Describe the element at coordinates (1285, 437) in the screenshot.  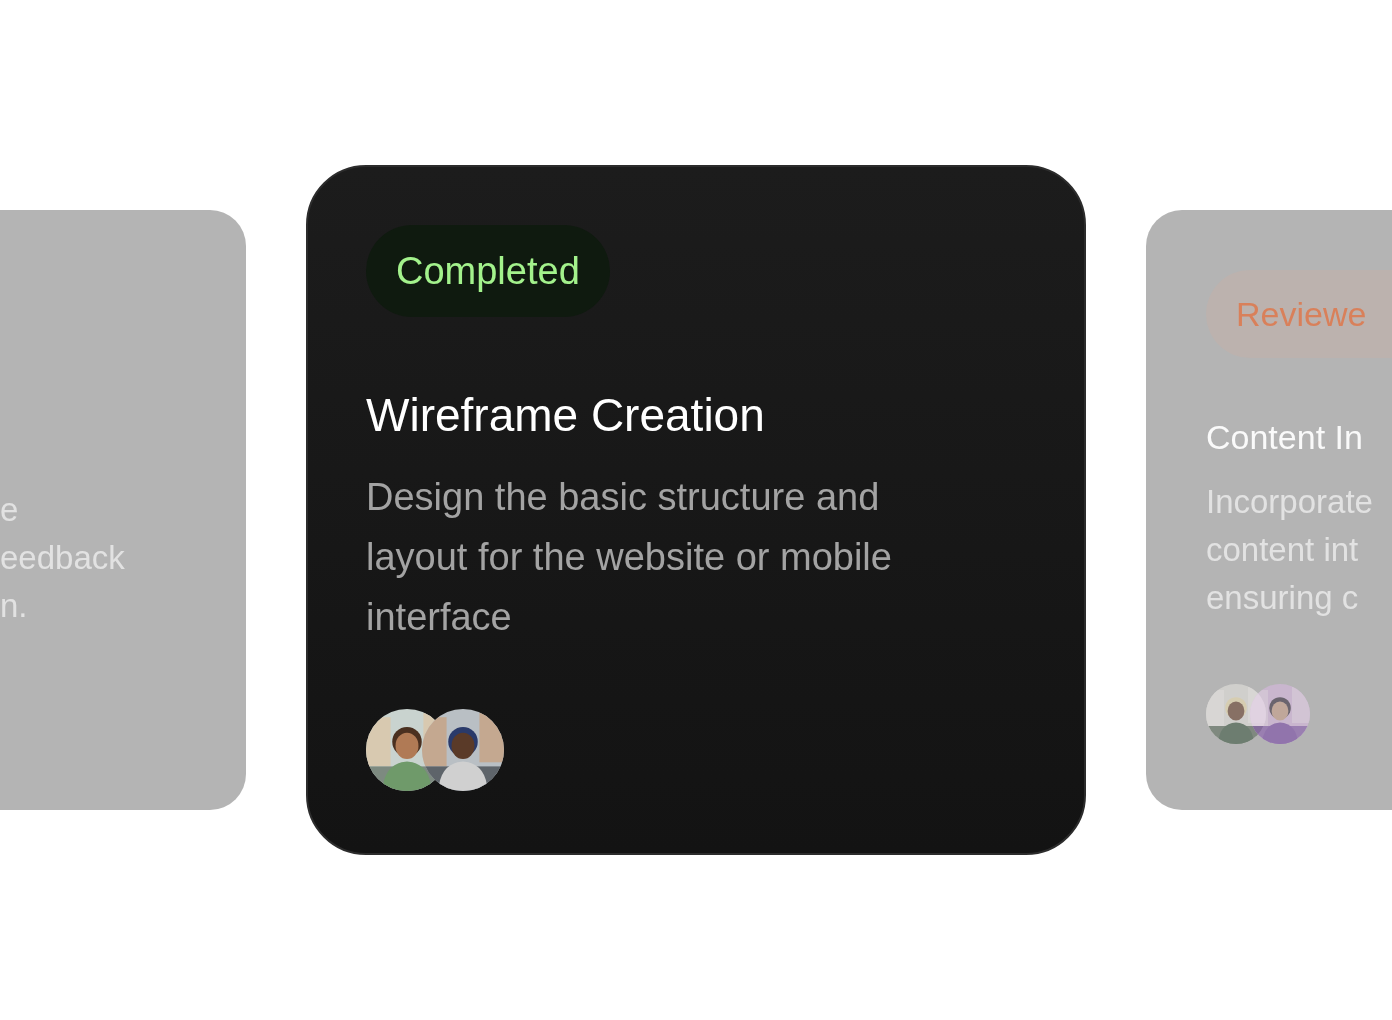
I see `card-title: Content In` at that location.